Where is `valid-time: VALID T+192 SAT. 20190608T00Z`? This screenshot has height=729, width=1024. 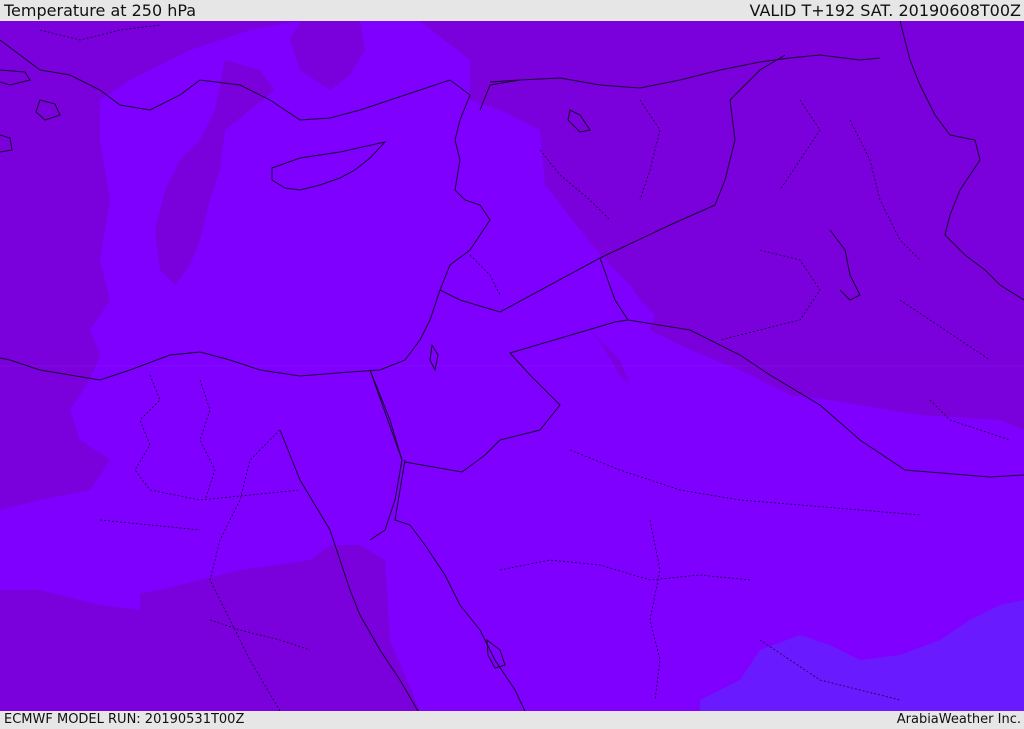
valid-time: VALID T+192 SAT. 20190608T00Z is located at coordinates (885, 10).